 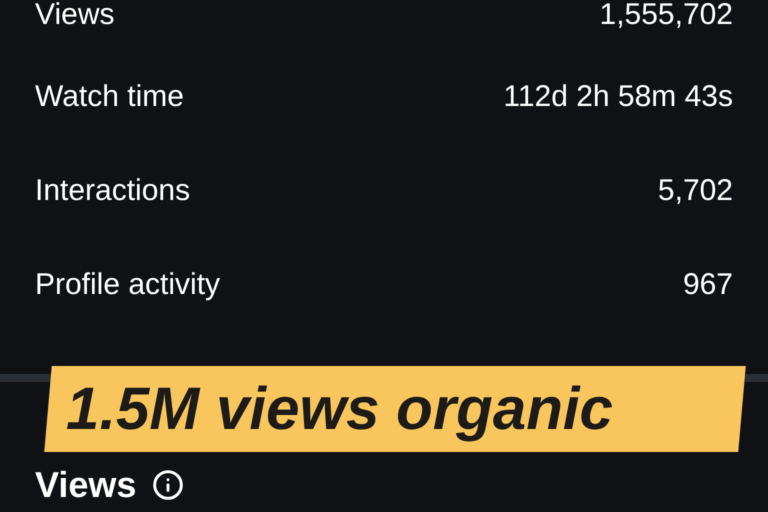 What do you see at coordinates (74, 15) in the screenshot?
I see `stat-label: Views` at bounding box center [74, 15].